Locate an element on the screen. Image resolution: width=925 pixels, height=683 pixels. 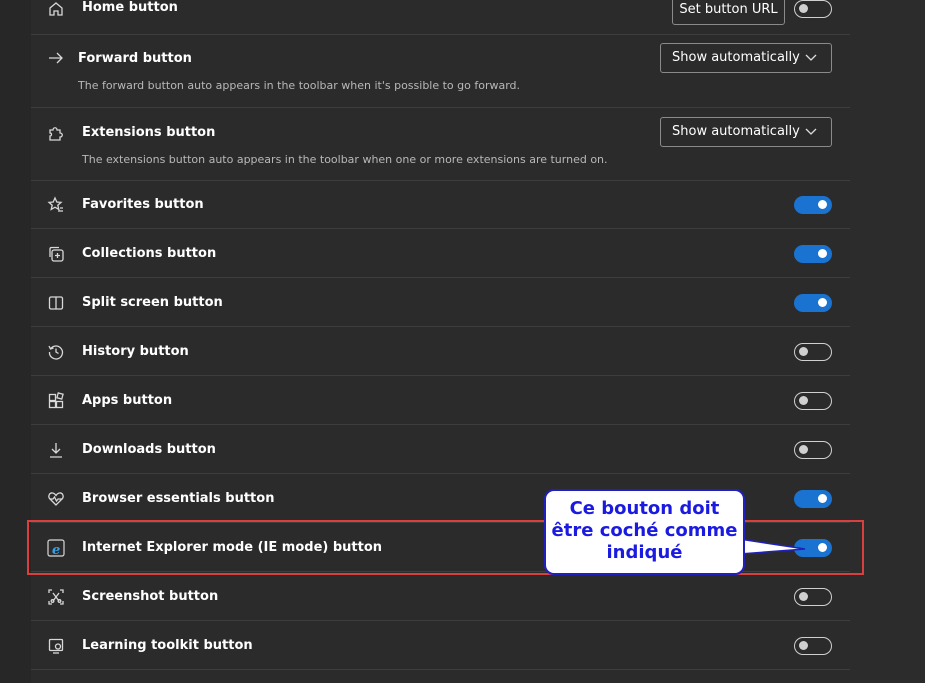
star-list-icon is located at coordinates (56, 205).